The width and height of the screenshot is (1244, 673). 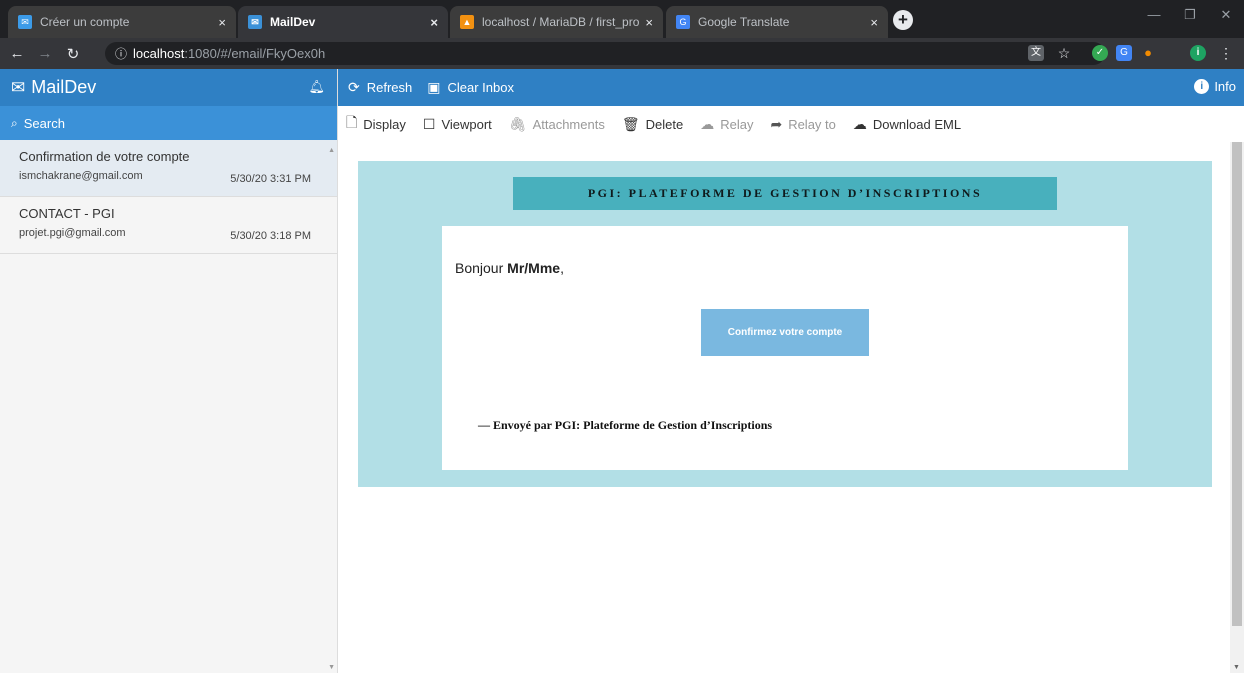 What do you see at coordinates (568, 124) in the screenshot?
I see `attachments-label: Attachments` at bounding box center [568, 124].